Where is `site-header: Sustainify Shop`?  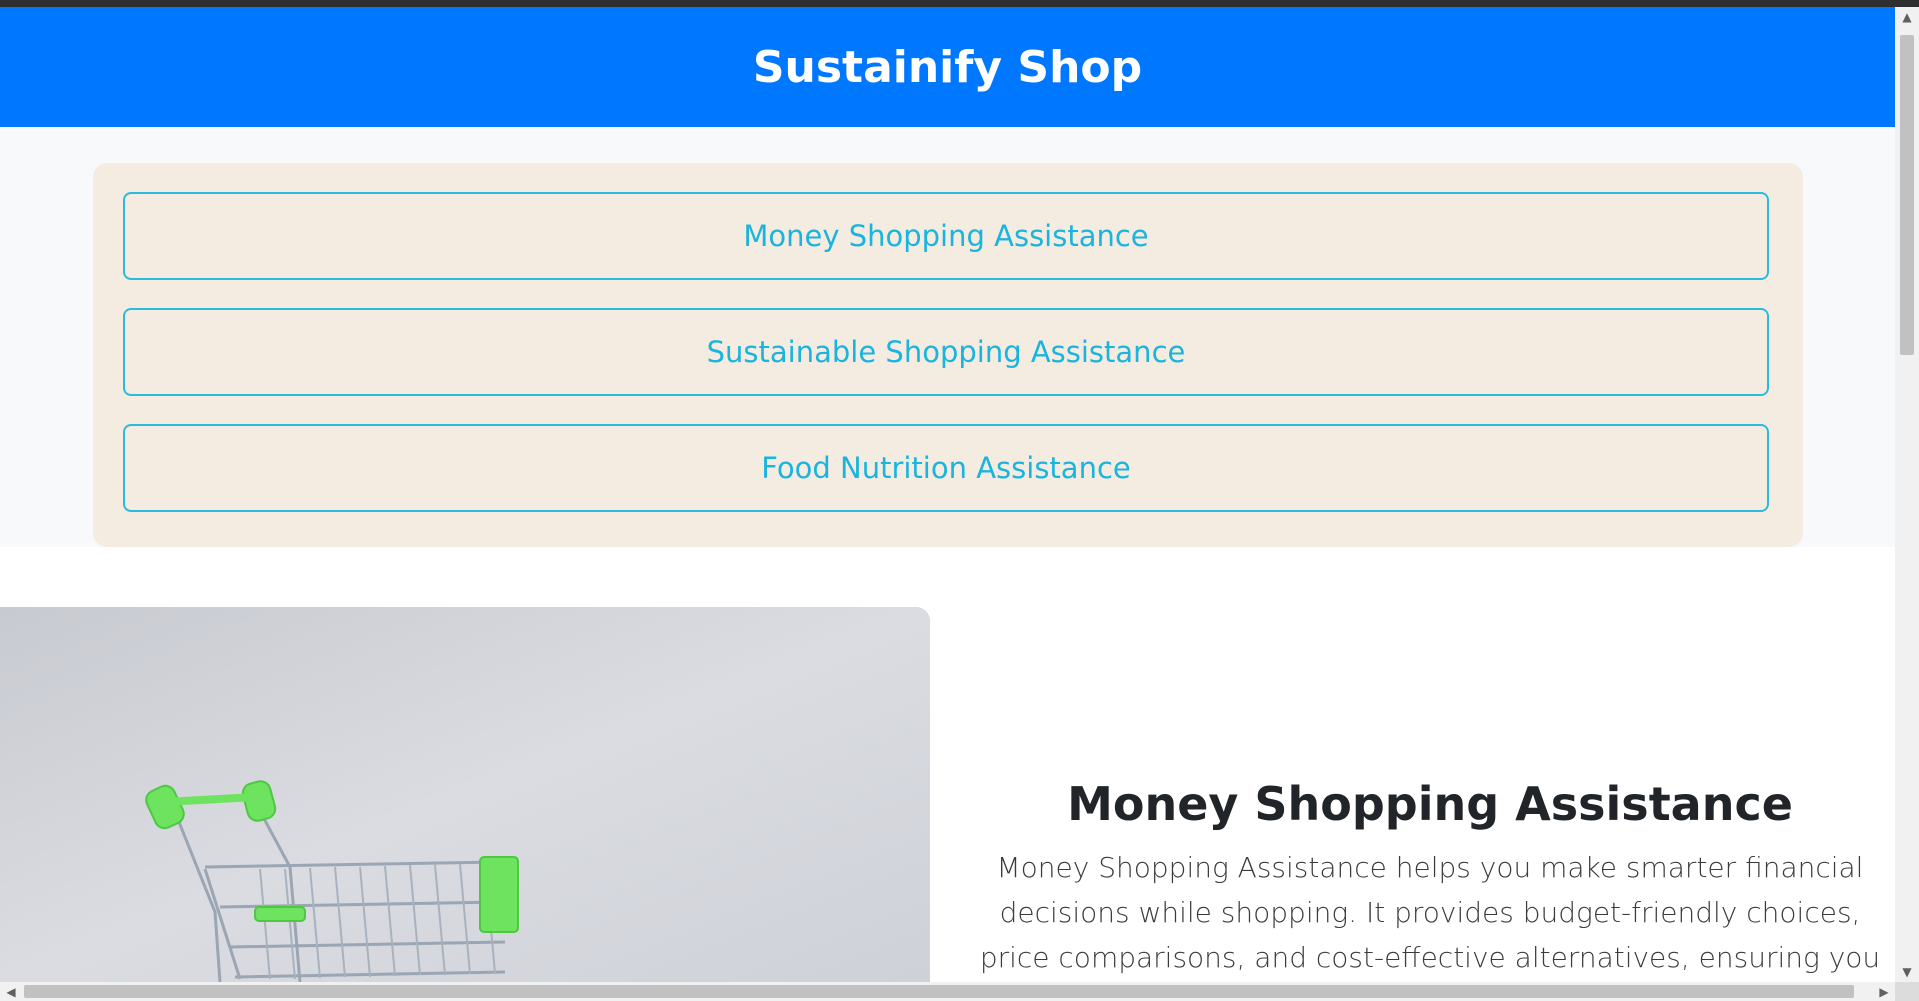 site-header: Sustainify Shop is located at coordinates (947, 67).